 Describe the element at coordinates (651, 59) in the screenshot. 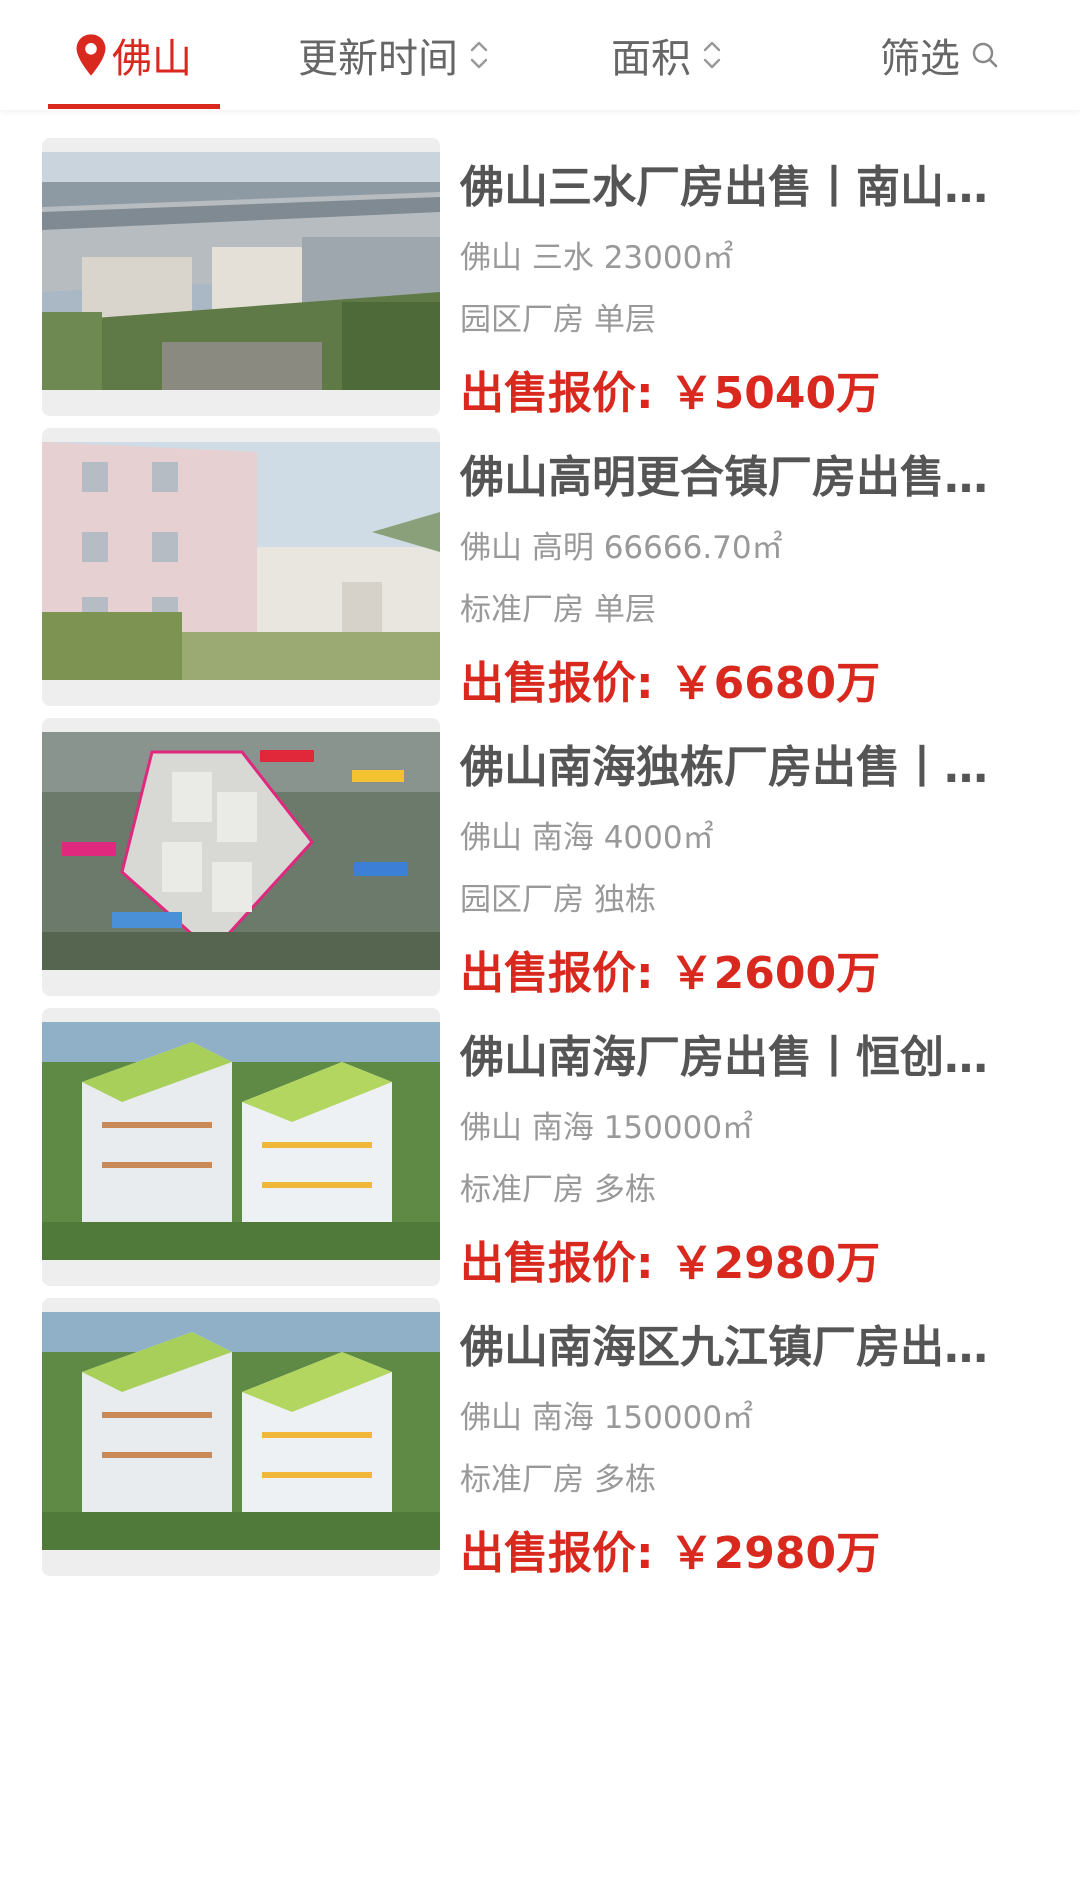

I see `sort-area-label: 面积` at that location.